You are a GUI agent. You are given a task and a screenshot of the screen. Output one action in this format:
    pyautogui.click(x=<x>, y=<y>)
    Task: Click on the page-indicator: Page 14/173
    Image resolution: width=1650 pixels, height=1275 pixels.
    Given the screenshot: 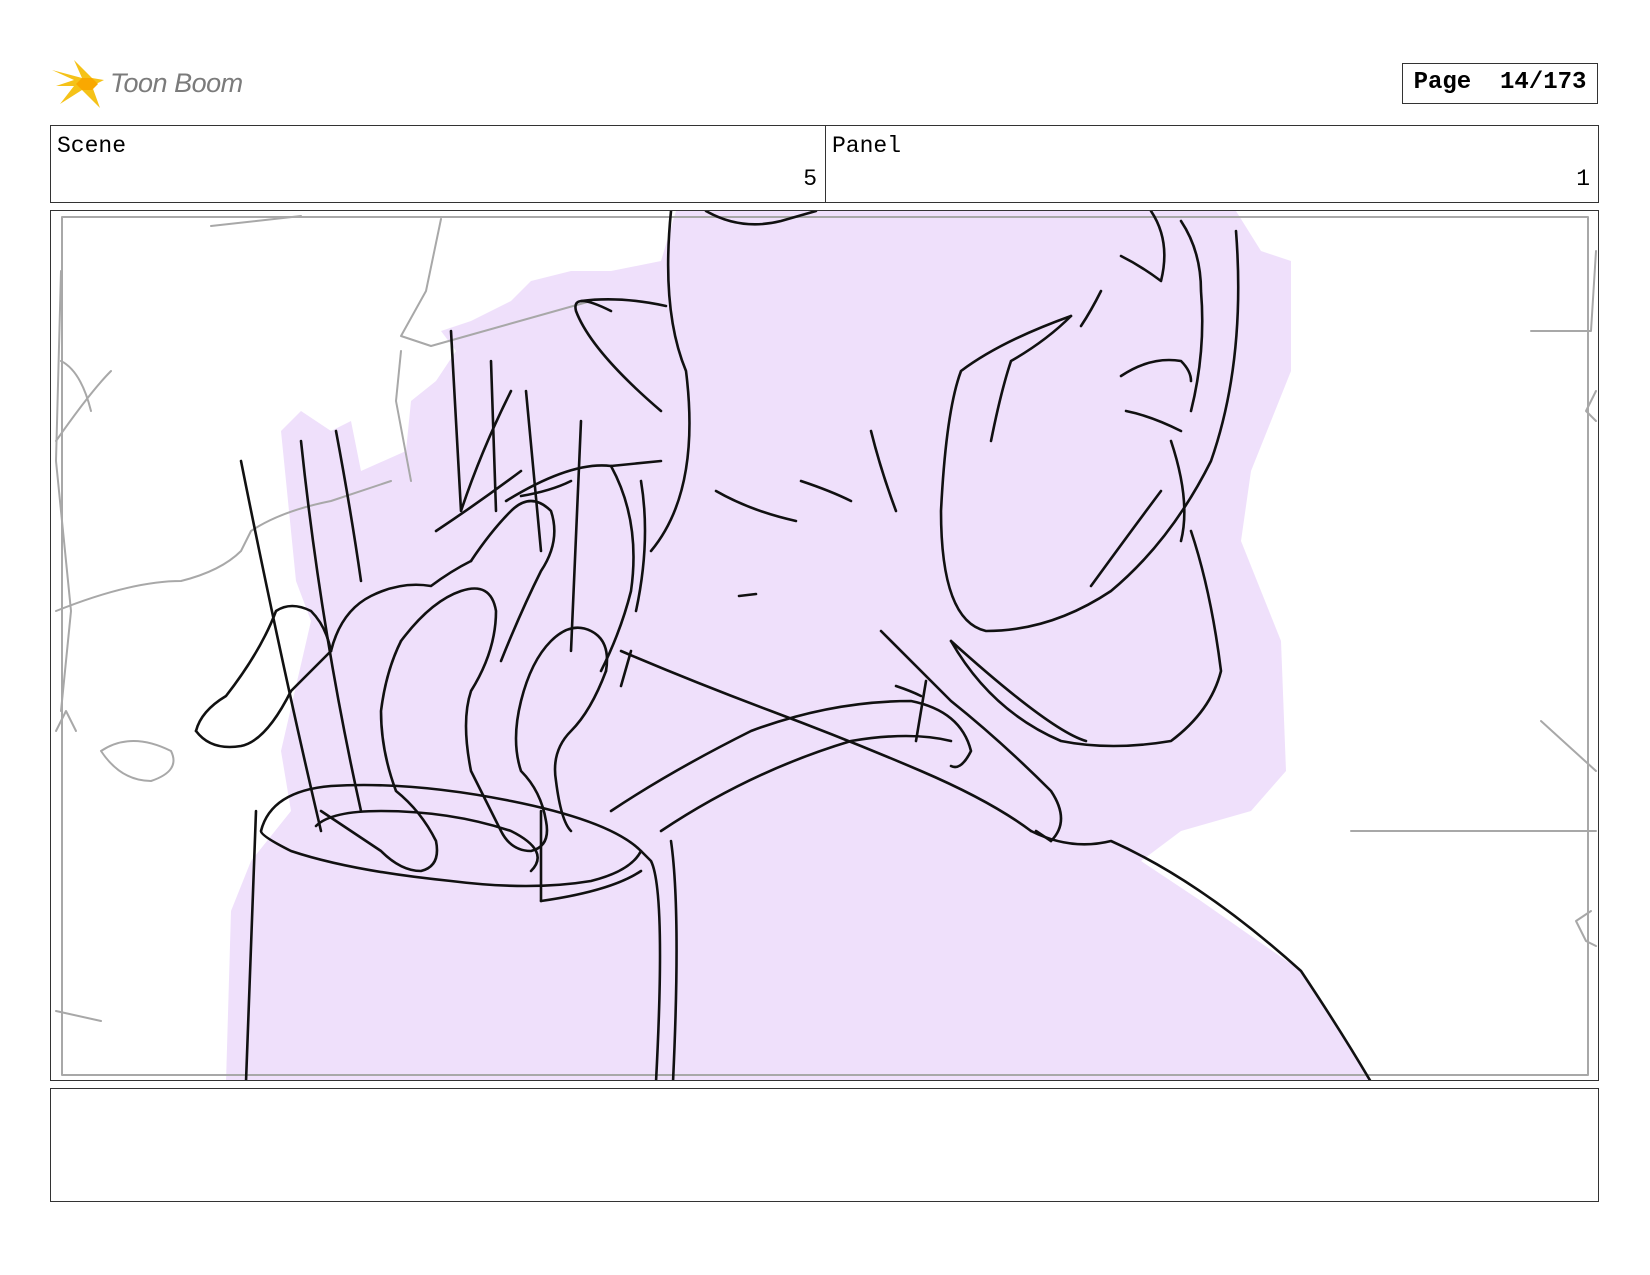 What is the action you would take?
    pyautogui.click(x=1500, y=83)
    